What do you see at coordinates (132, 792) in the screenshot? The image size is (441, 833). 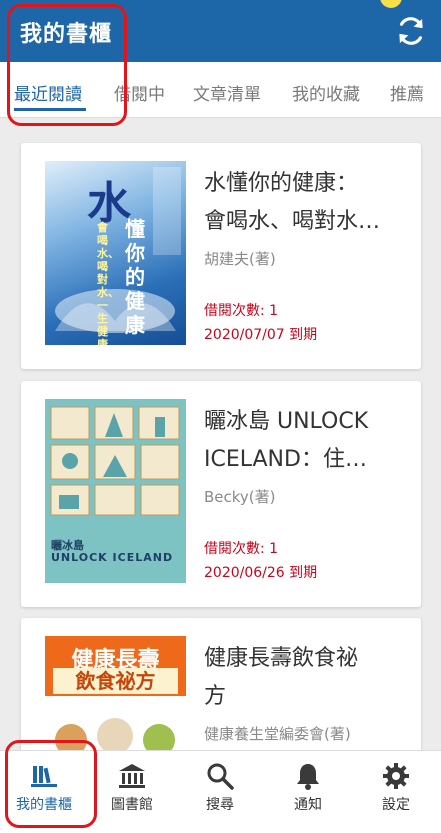 I see `nav-library: 圖書館` at bounding box center [132, 792].